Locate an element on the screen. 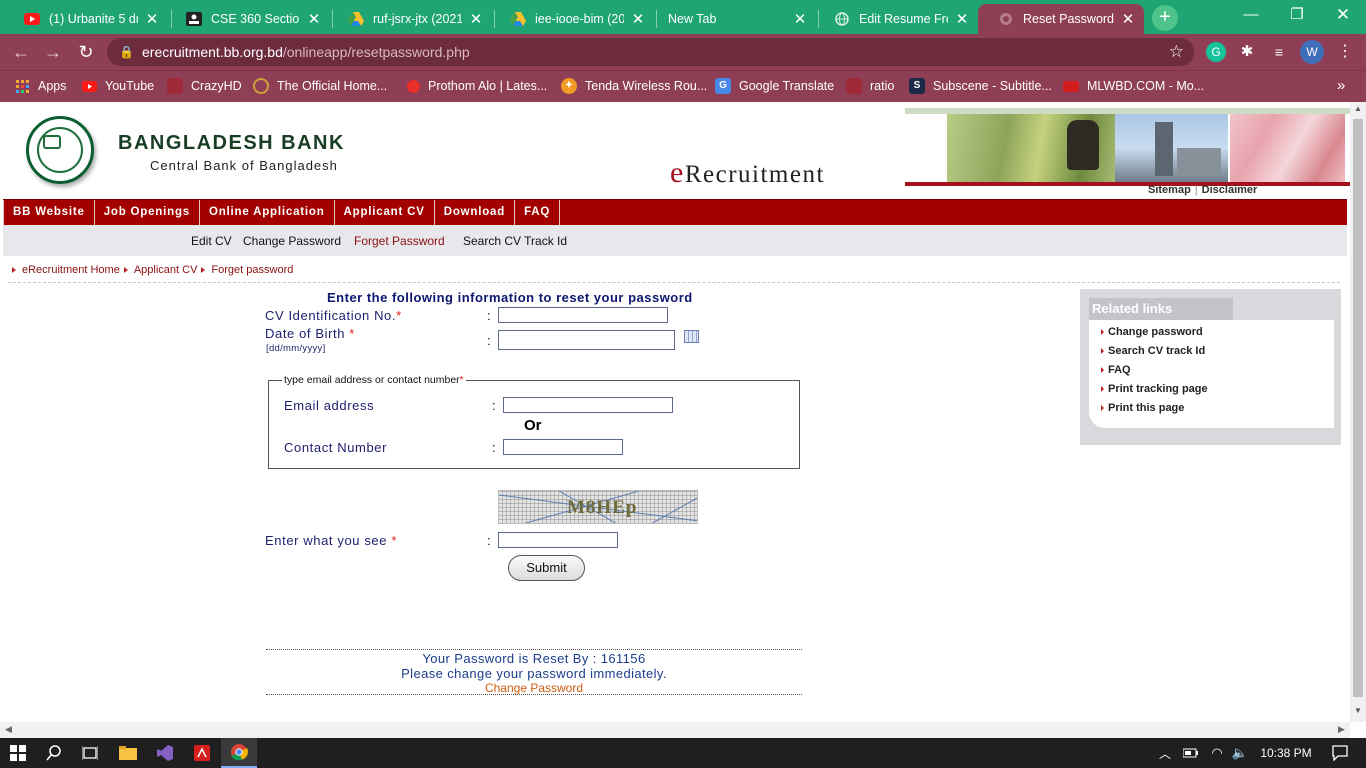 Image resolution: width=1366 pixels, height=768 pixels. tab-reset-password: Reset Password ✕ is located at coordinates (1061, 19).